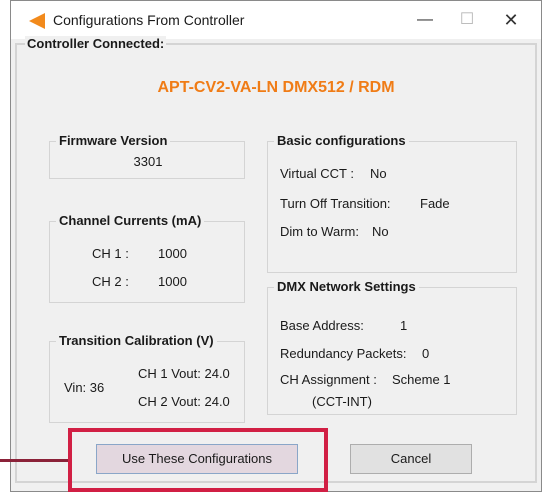 This screenshot has height=502, width=552. Describe the element at coordinates (341, 140) in the screenshot. I see `basic-configurations-title: Basic configurations` at that location.